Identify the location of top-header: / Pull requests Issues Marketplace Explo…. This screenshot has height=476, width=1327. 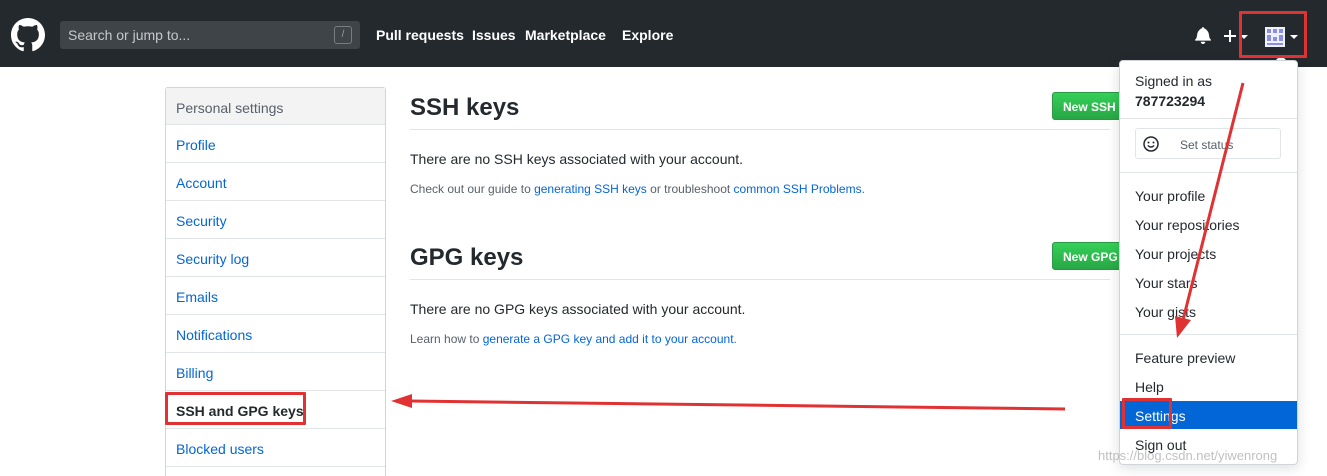
(663, 33).